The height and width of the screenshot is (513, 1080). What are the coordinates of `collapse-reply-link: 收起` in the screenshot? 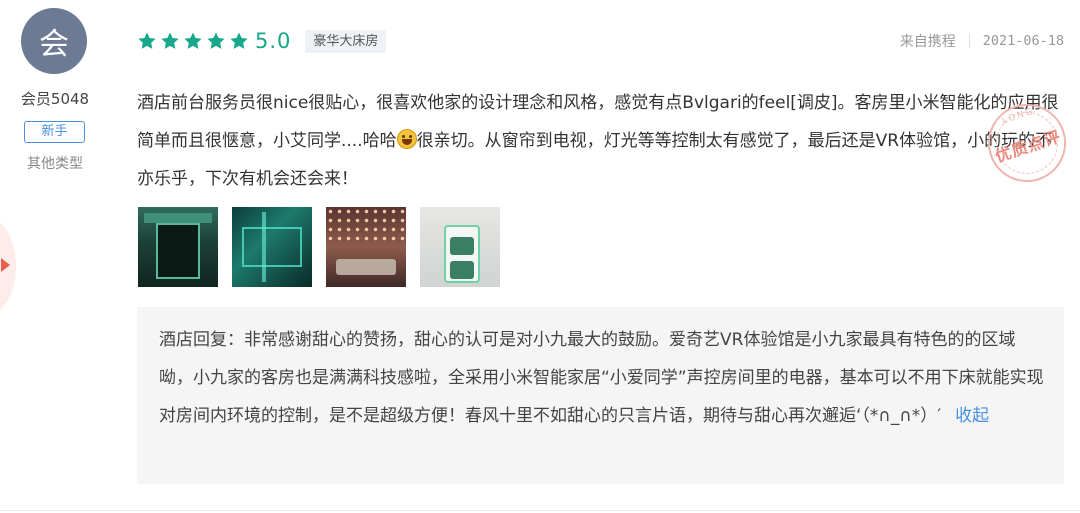 It's located at (972, 416).